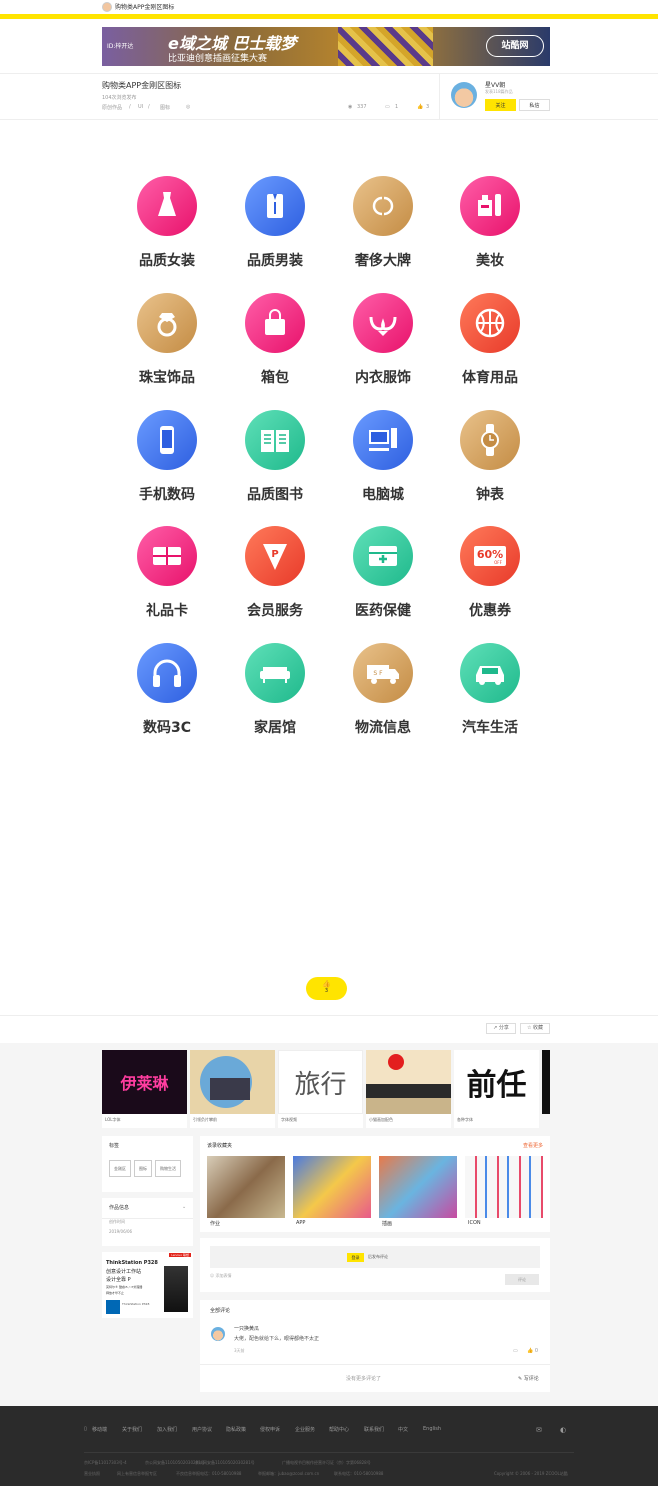  I want to click on ad-line2: 设计全靠 P, so click(118, 1280).